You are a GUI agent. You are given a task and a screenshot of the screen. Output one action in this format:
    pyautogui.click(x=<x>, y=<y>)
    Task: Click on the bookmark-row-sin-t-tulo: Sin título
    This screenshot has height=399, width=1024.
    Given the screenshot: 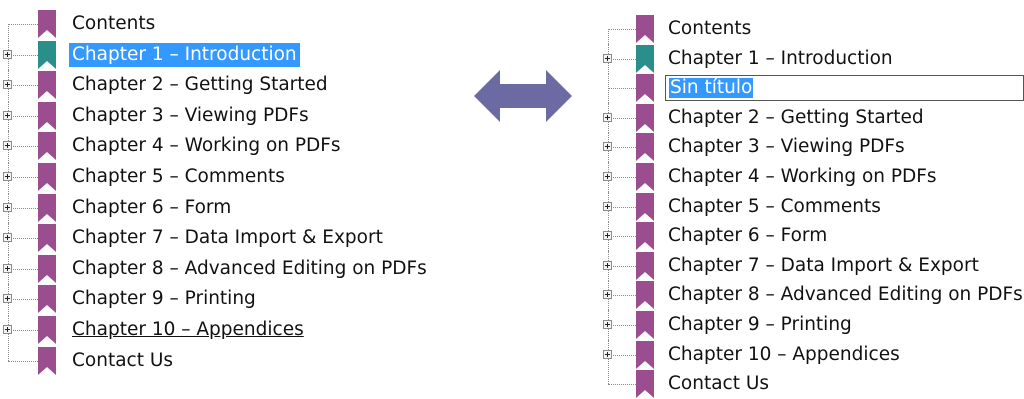 What is the action you would take?
    pyautogui.click(x=812, y=88)
    